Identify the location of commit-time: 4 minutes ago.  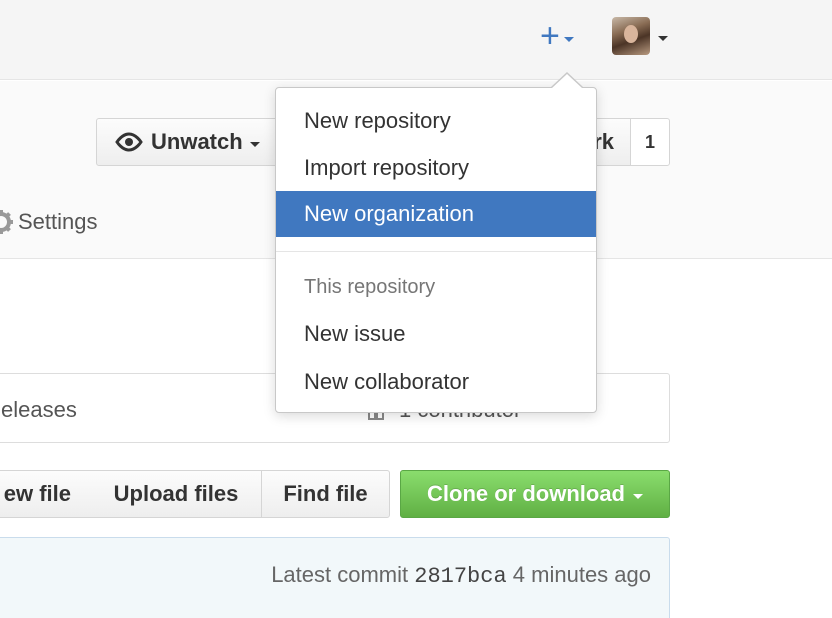
(581, 574).